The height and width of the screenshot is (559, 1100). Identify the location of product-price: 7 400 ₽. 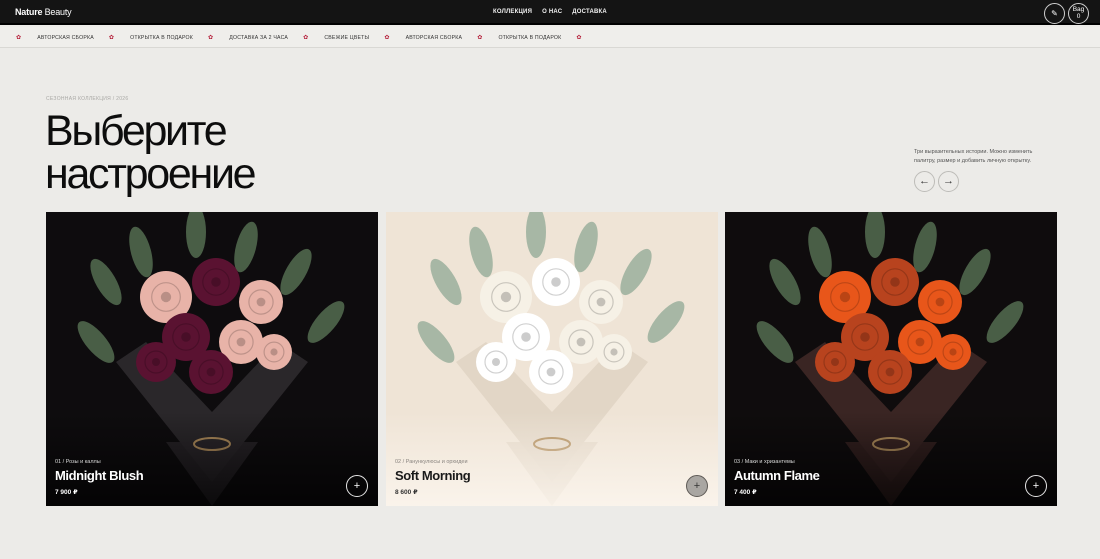
(745, 492).